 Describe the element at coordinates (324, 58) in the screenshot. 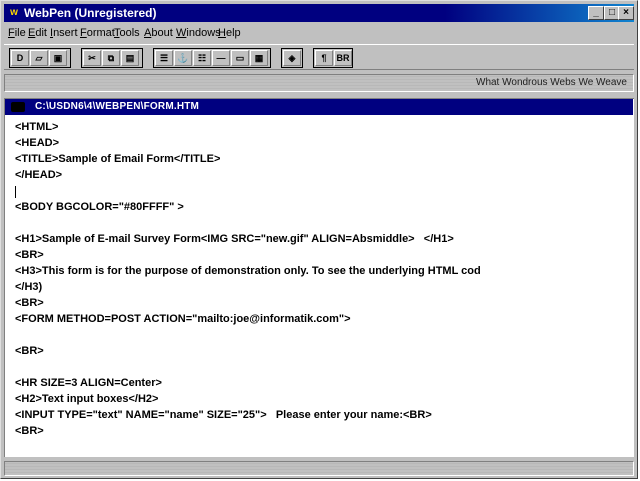

I see `paragraph-icon: ¶` at that location.